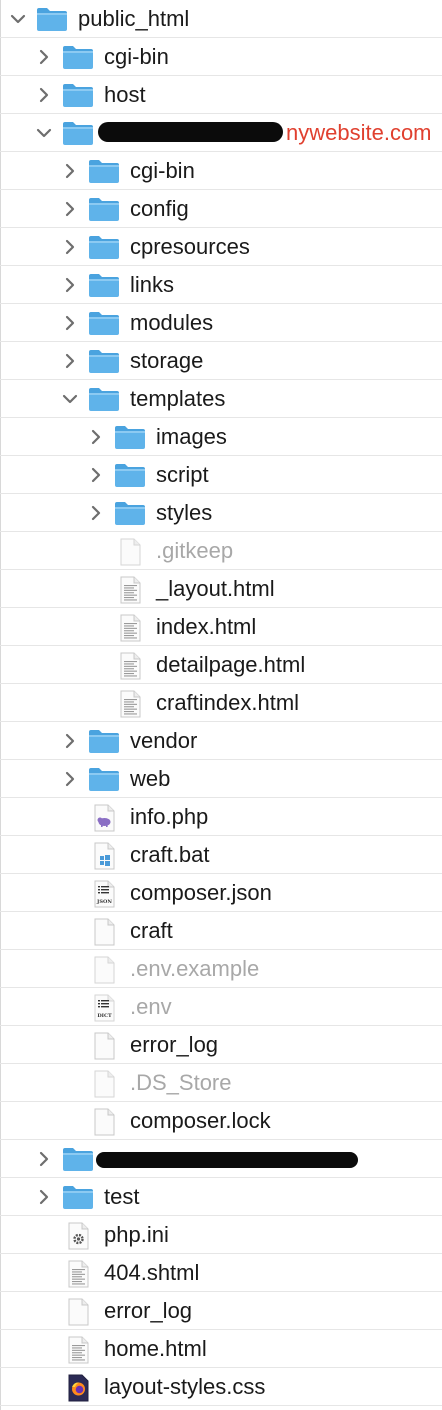 The width and height of the screenshot is (442, 1410). What do you see at coordinates (221, 1273) in the screenshot?
I see `file-row-404-shtml: 404.shtml` at bounding box center [221, 1273].